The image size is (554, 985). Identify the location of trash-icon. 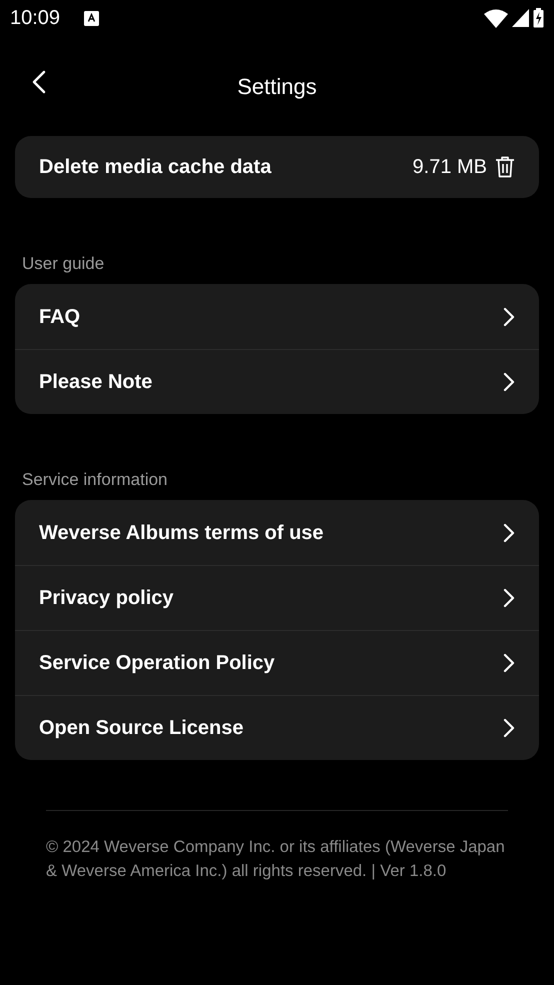
(505, 167).